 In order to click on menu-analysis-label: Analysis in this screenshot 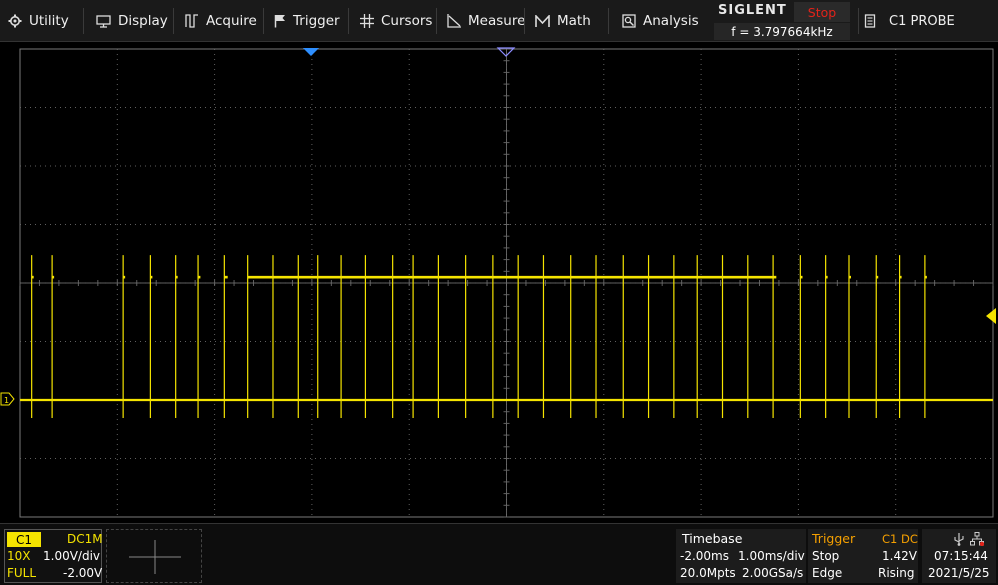, I will do `click(671, 21)`.